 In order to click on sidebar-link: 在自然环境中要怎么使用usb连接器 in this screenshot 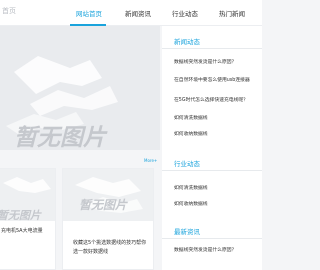, I will do `click(212, 79)`.